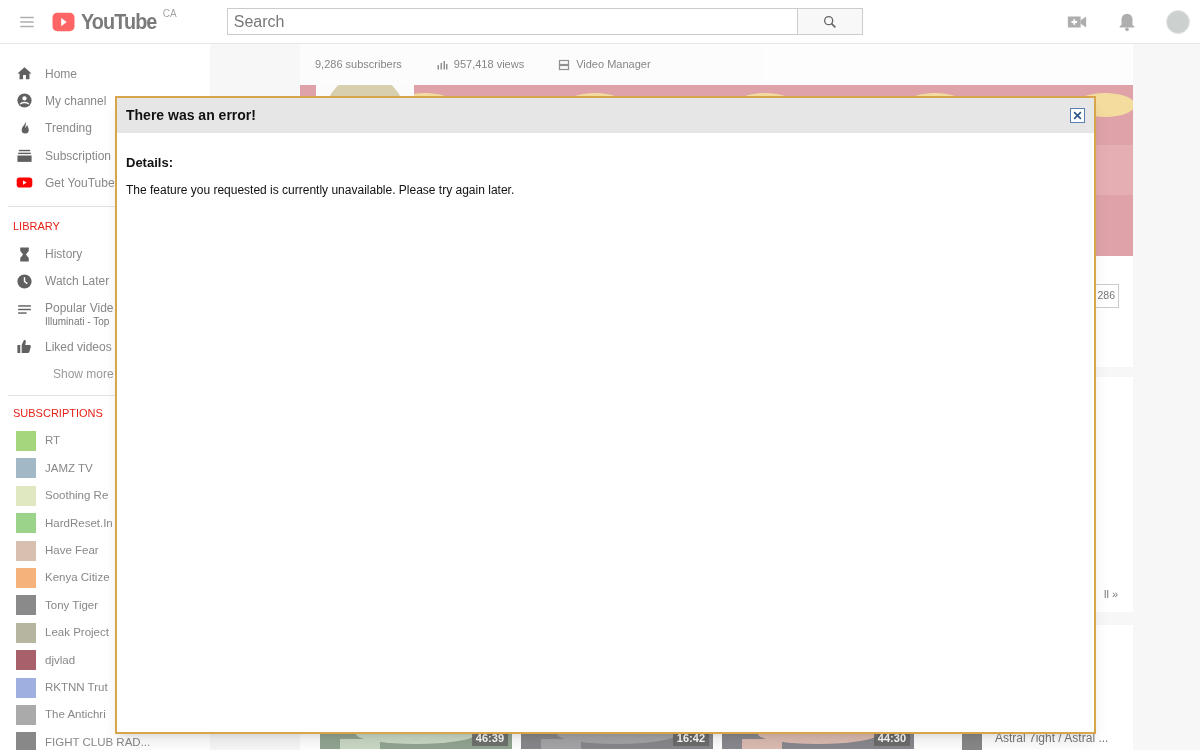 The width and height of the screenshot is (1200, 750). What do you see at coordinates (24, 101) in the screenshot?
I see `person-icon` at bounding box center [24, 101].